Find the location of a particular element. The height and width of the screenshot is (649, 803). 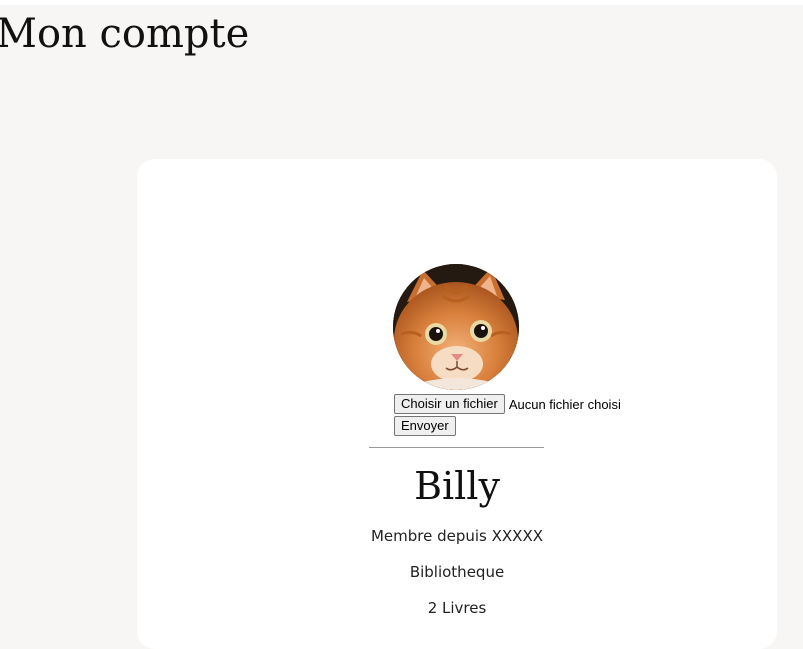

cat-photo-icon is located at coordinates (456, 327).